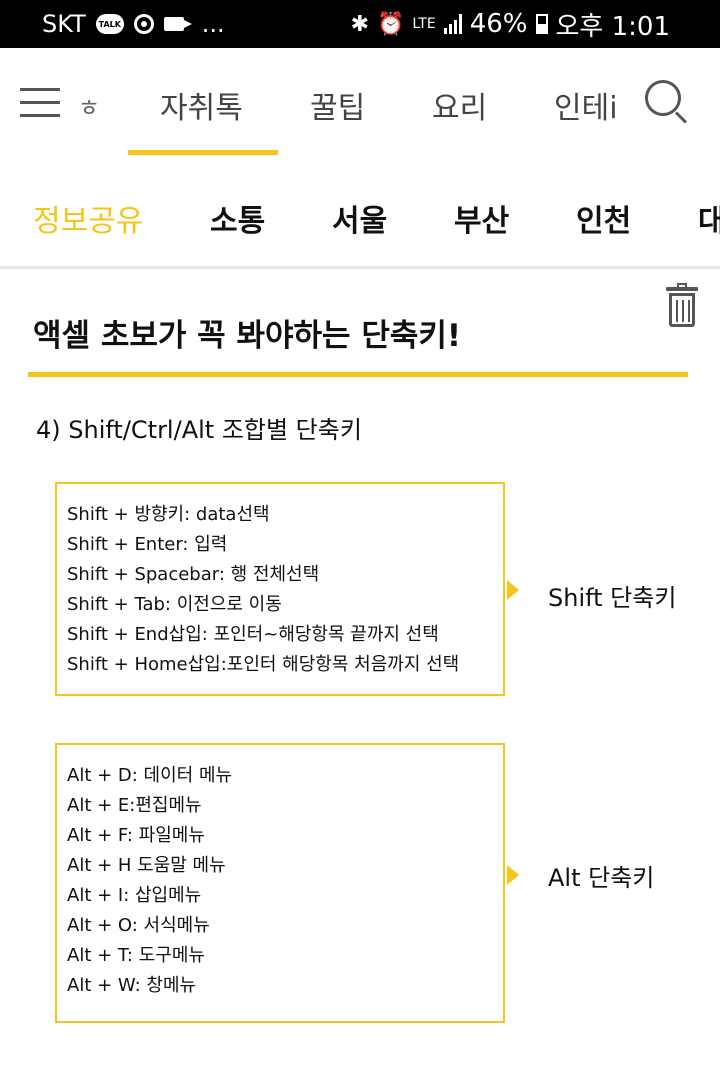  Describe the element at coordinates (603, 218) in the screenshot. I see `category-incheon: 인천` at that location.